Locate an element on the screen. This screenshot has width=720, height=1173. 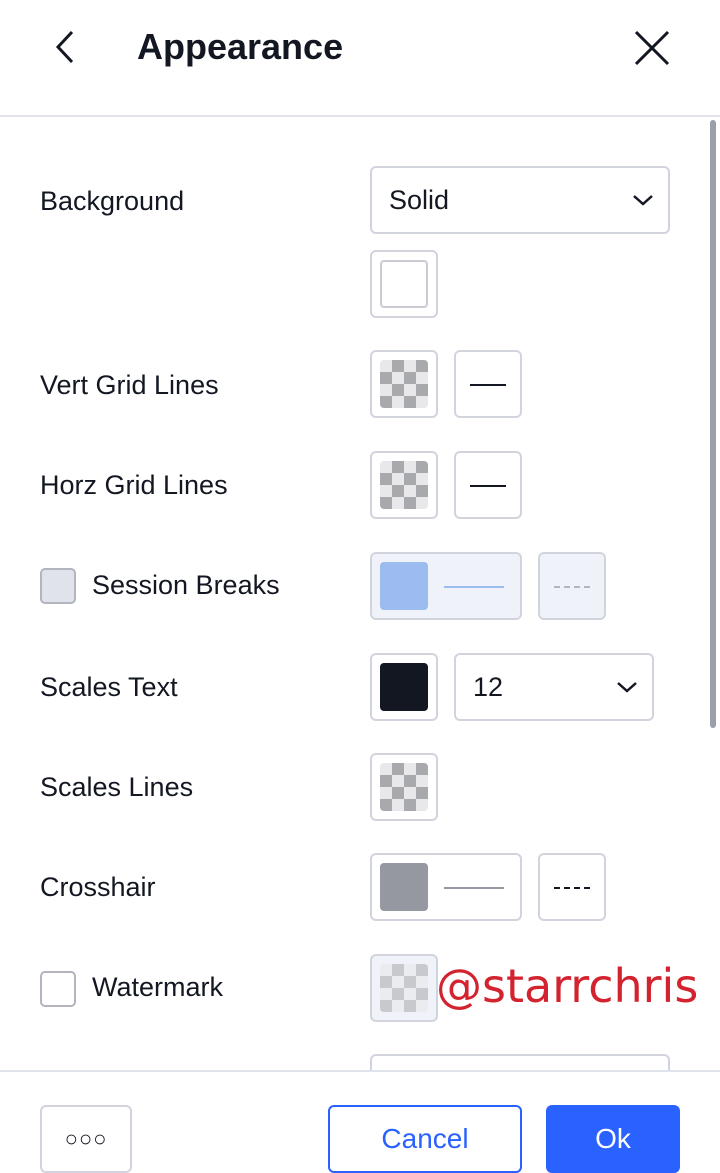
cancel-button: Cancel is located at coordinates (425, 1139).